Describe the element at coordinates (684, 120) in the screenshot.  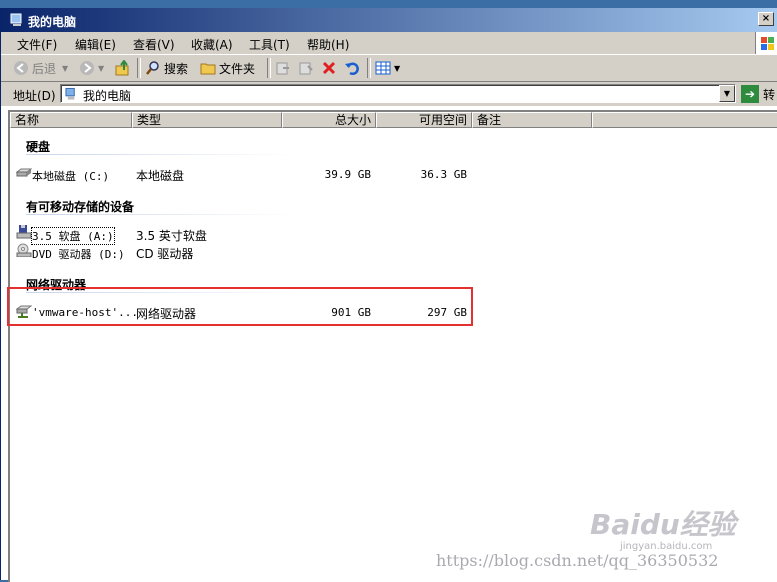
I see `column-header-filler` at that location.